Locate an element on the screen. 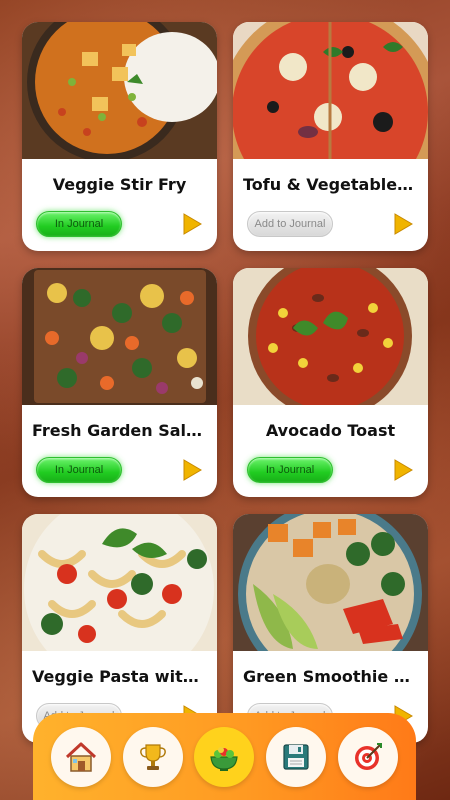 The image size is (450, 800). recipe-card: Veggie Pasta with ... Add to Journal is located at coordinates (119, 628).